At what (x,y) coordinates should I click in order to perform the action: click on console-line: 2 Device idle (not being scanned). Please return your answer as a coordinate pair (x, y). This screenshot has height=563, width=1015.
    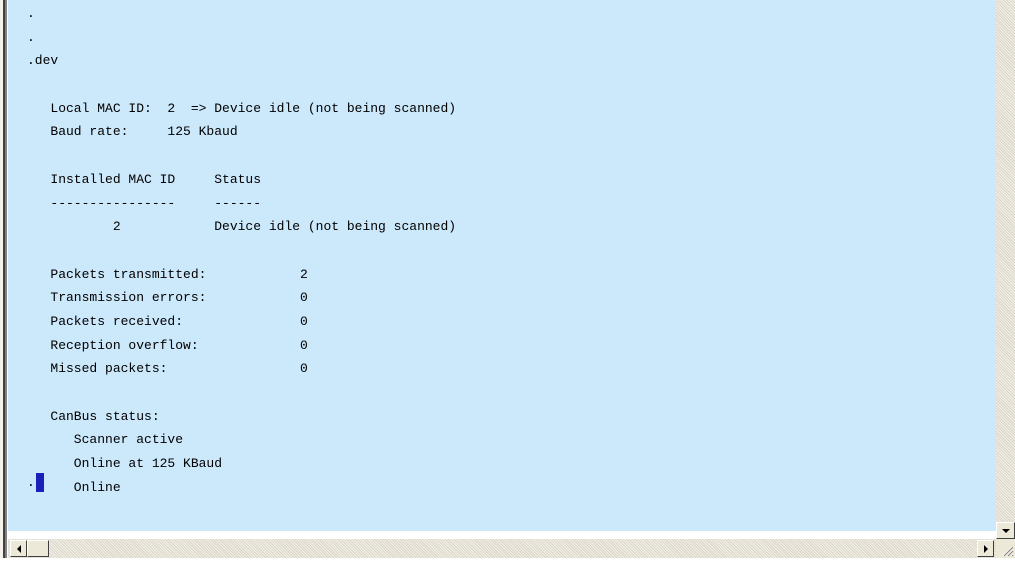
    Looking at the image, I should click on (242, 227).